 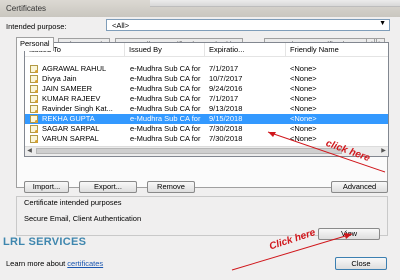 I want to click on cell-expiration: 10/7/2017, so click(x=226, y=78).